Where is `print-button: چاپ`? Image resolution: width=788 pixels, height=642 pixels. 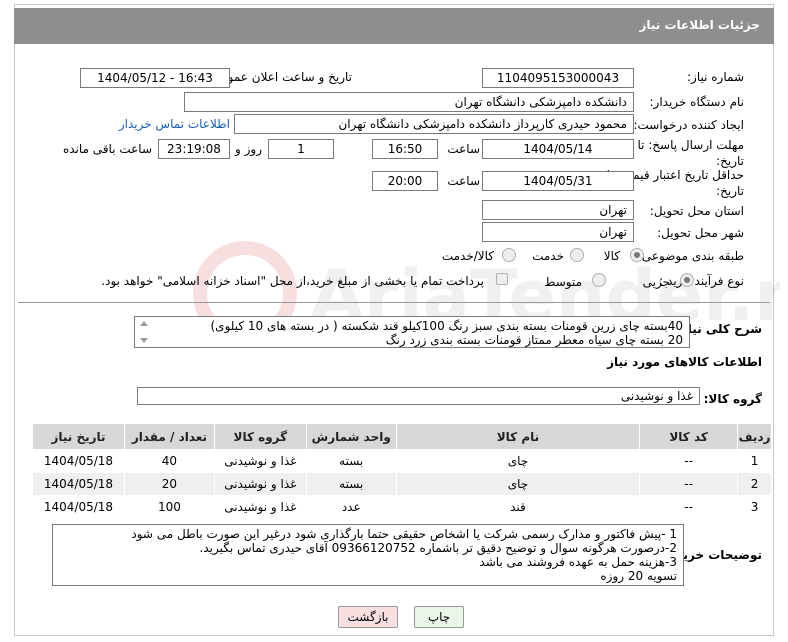 print-button: چاپ is located at coordinates (439, 617).